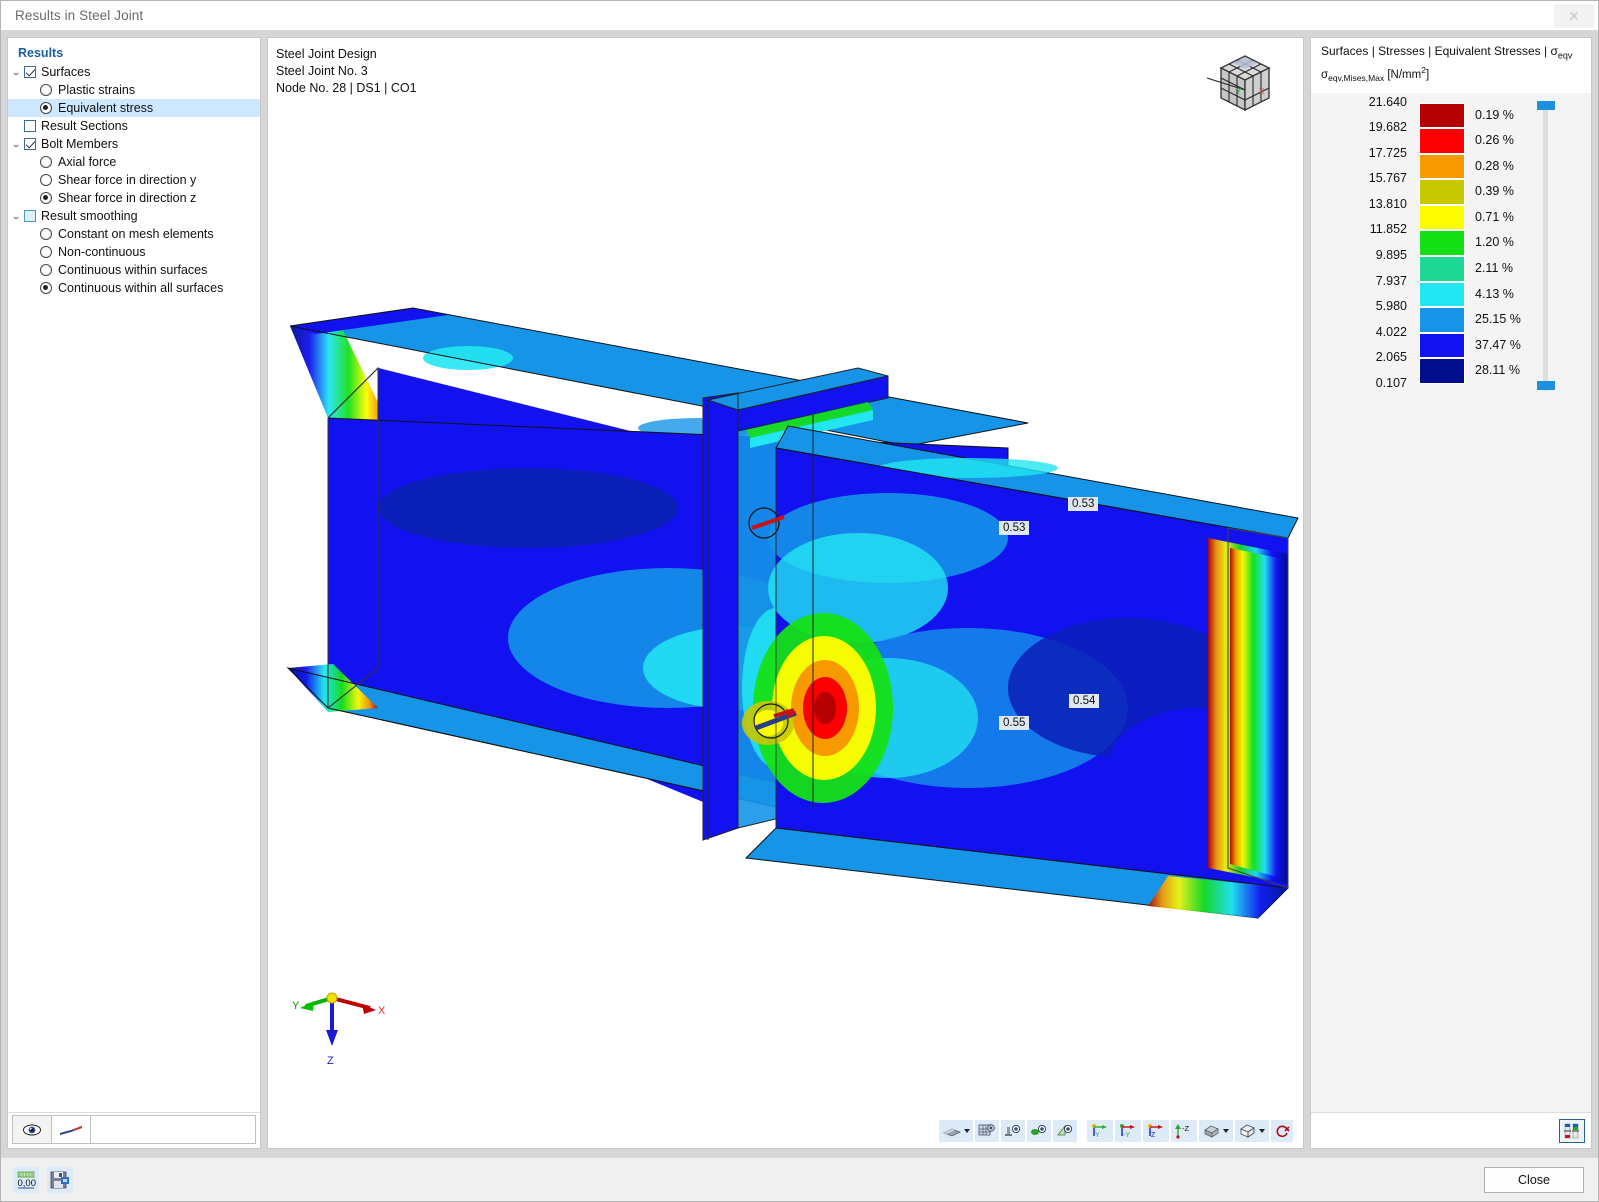 The width and height of the screenshot is (1599, 1202). What do you see at coordinates (46, 162) in the screenshot?
I see `radio-axial-force` at bounding box center [46, 162].